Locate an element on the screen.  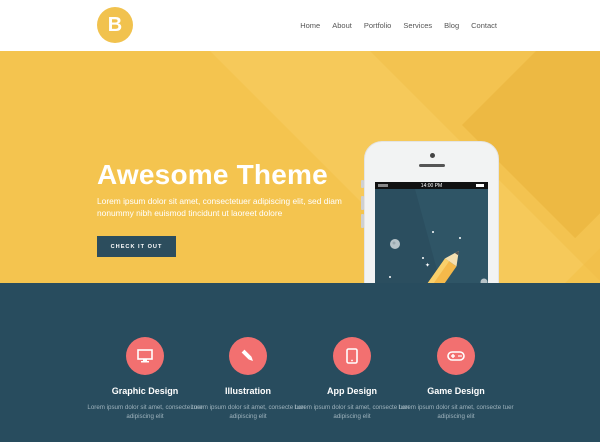
service-title: App Design is located at coordinates (351, 391).